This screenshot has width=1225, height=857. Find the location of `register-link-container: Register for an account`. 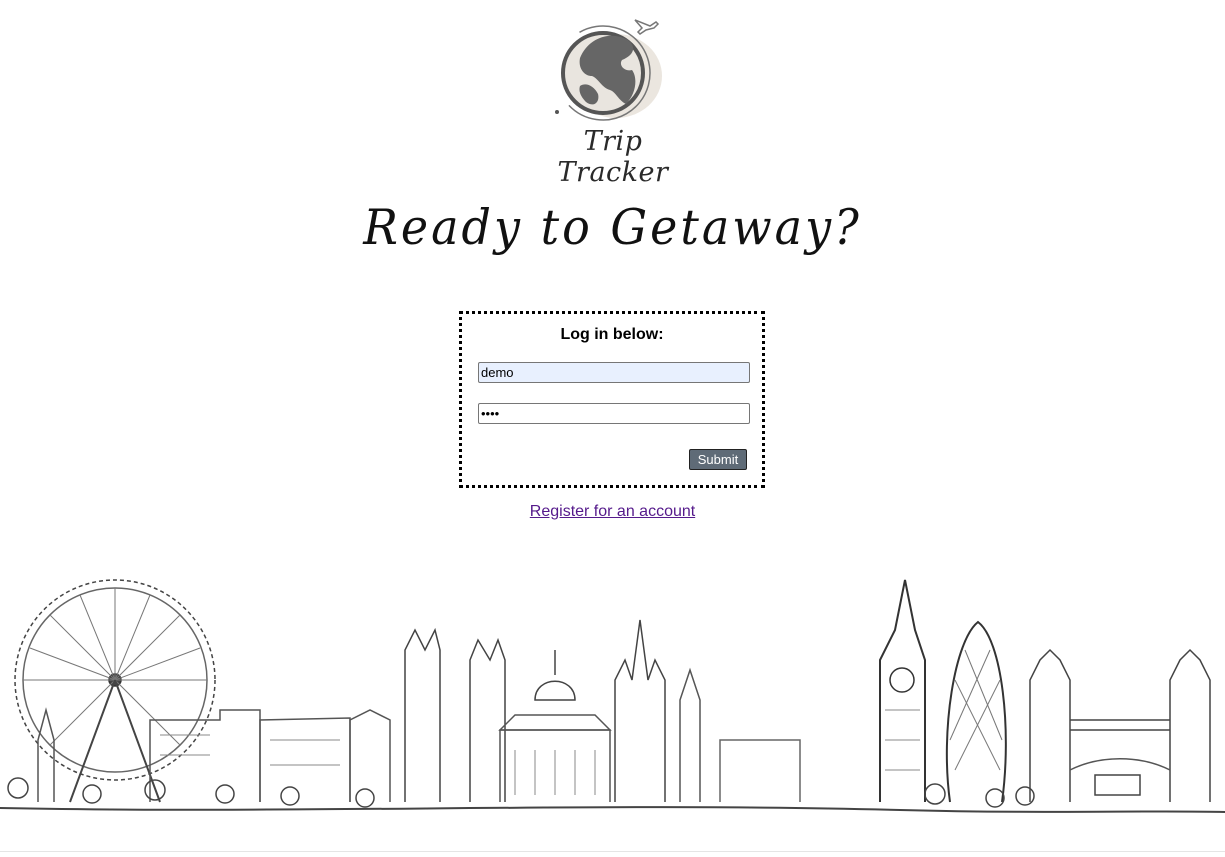

register-link-container: Register for an account is located at coordinates (612, 512).